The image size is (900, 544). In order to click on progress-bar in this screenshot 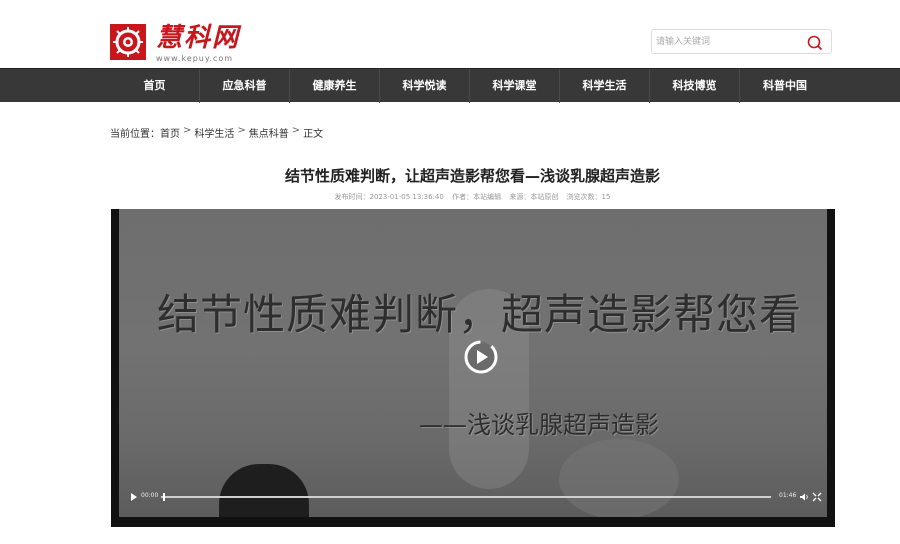, I will do `click(466, 497)`.